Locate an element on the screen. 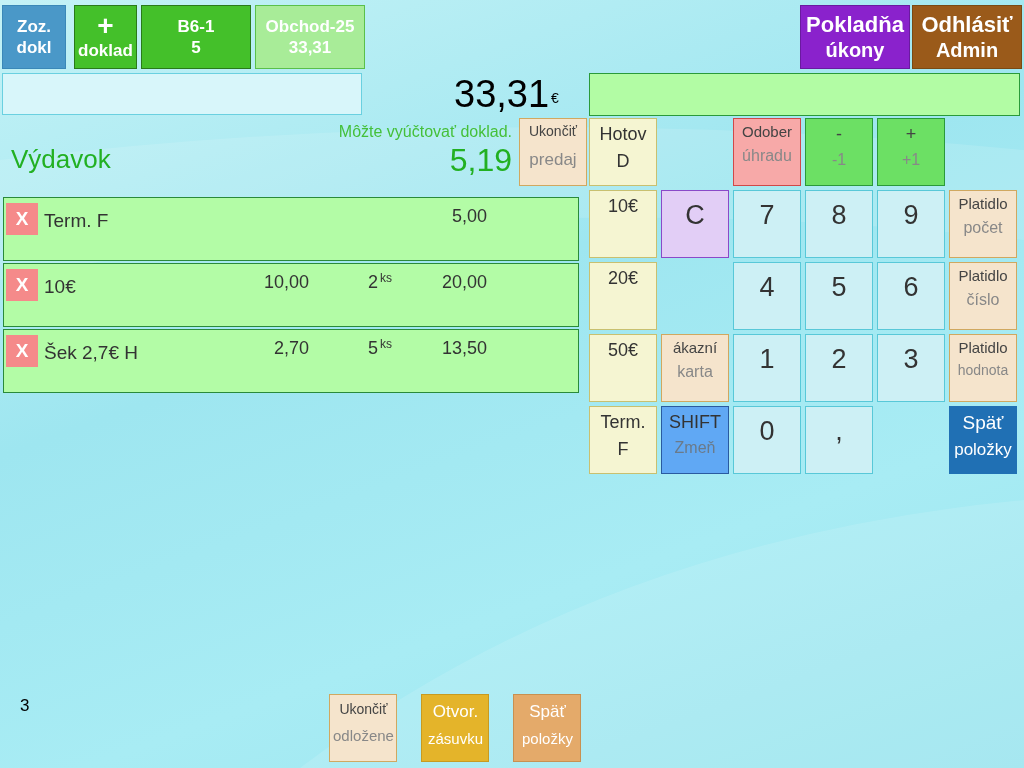 The image size is (1024, 768). item-name: Šek 2,7€ H is located at coordinates (91, 353).